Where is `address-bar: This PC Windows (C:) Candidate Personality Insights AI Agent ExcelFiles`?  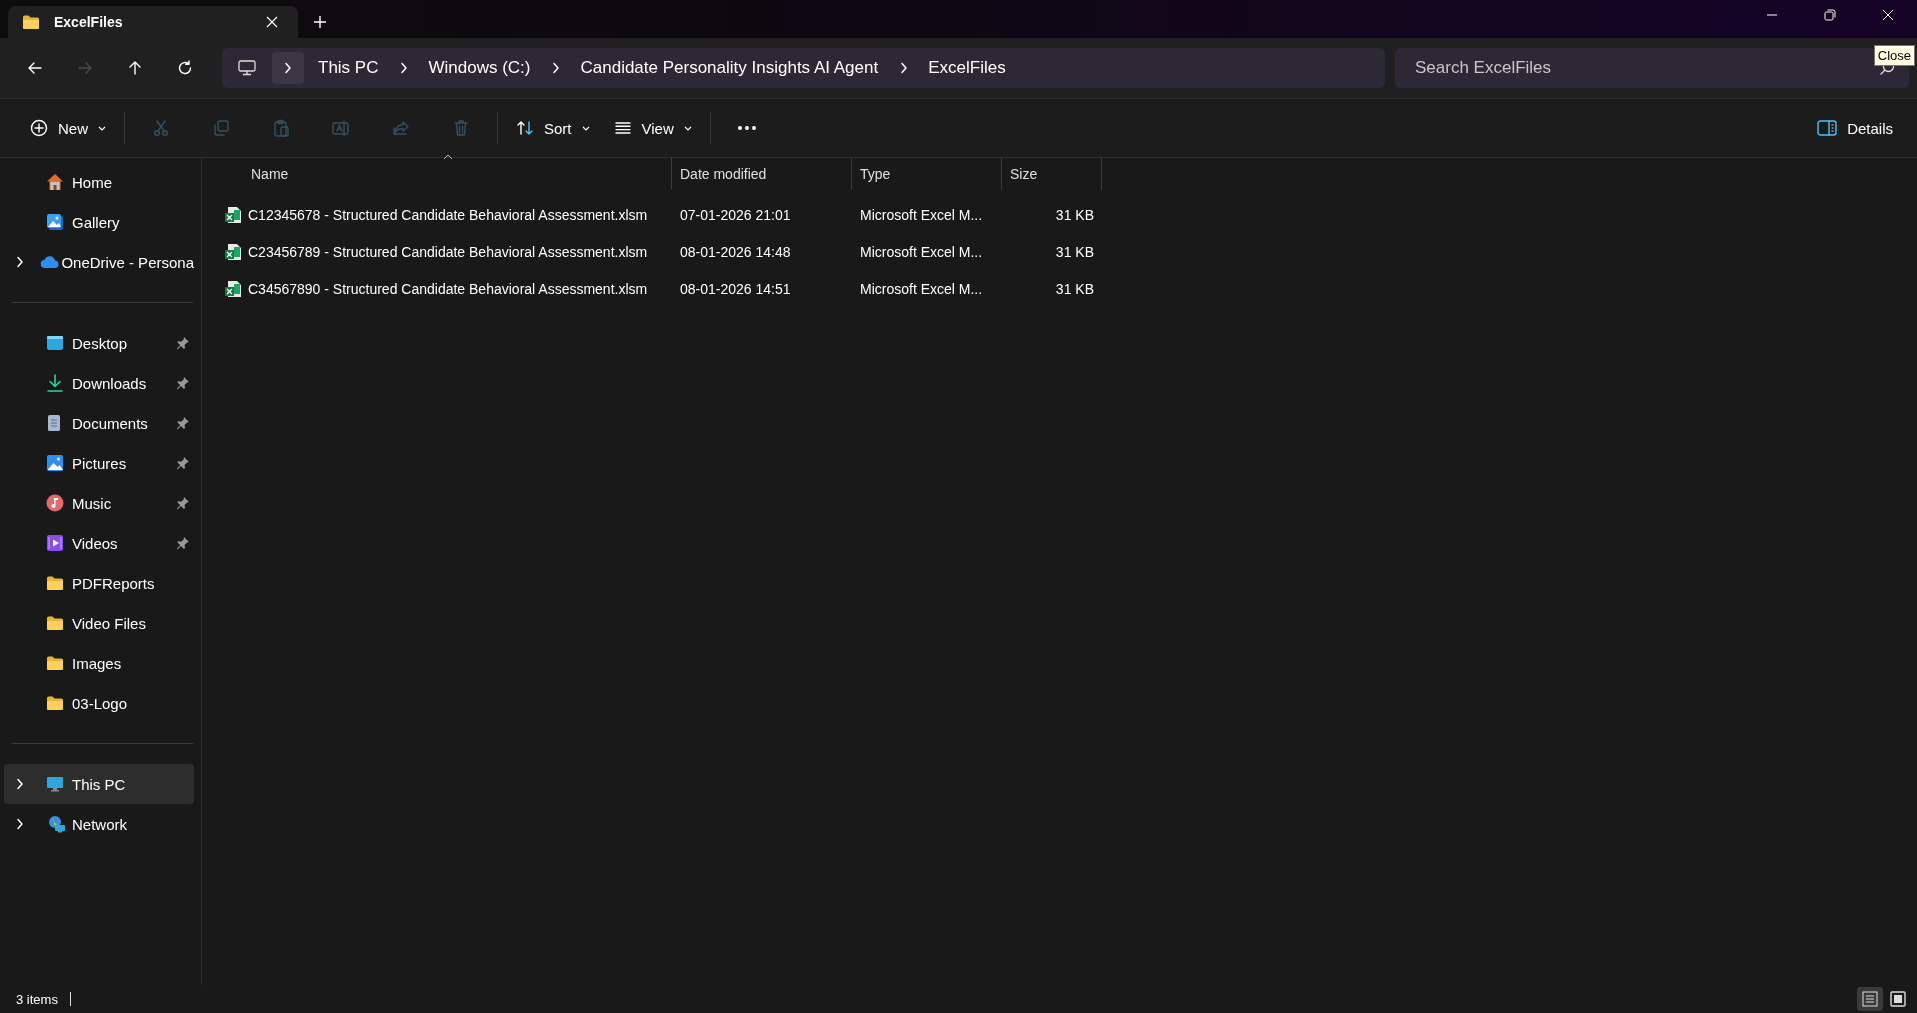 address-bar: This PC Windows (C:) Candidate Personality Insights AI Agent ExcelFiles is located at coordinates (803, 68).